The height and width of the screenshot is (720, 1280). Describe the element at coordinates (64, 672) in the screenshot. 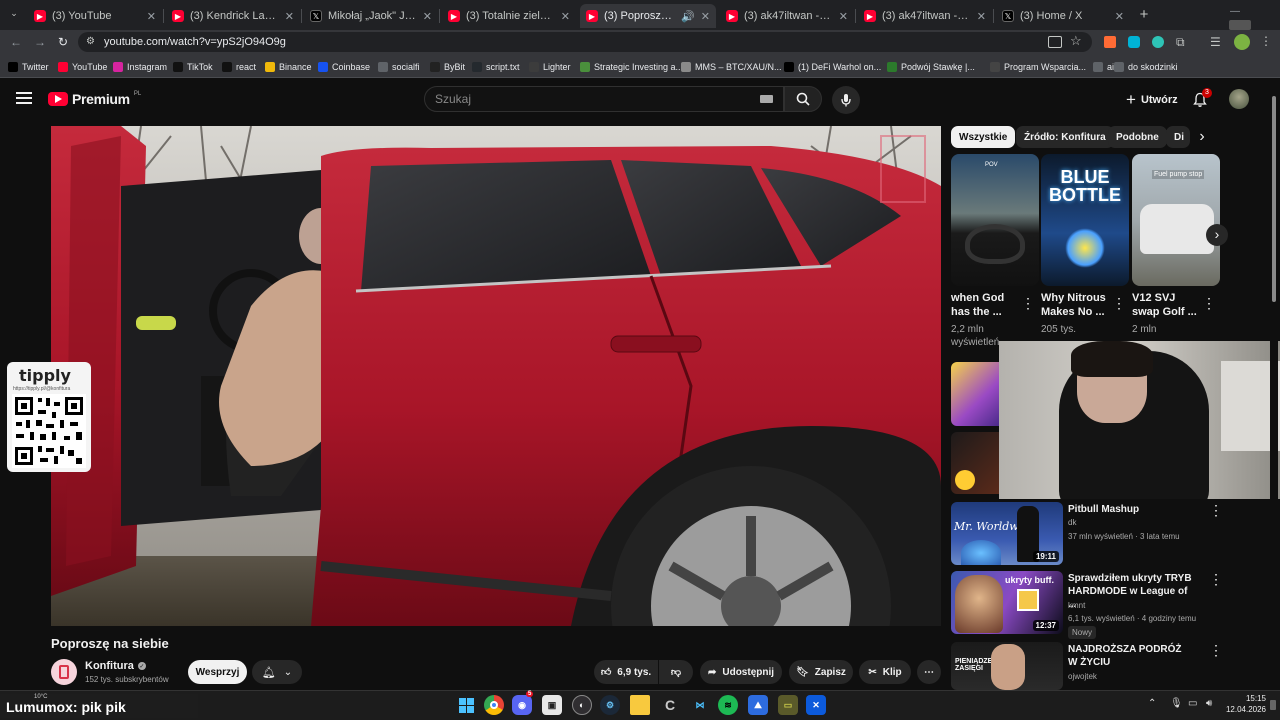

I see `channel-avatar` at that location.